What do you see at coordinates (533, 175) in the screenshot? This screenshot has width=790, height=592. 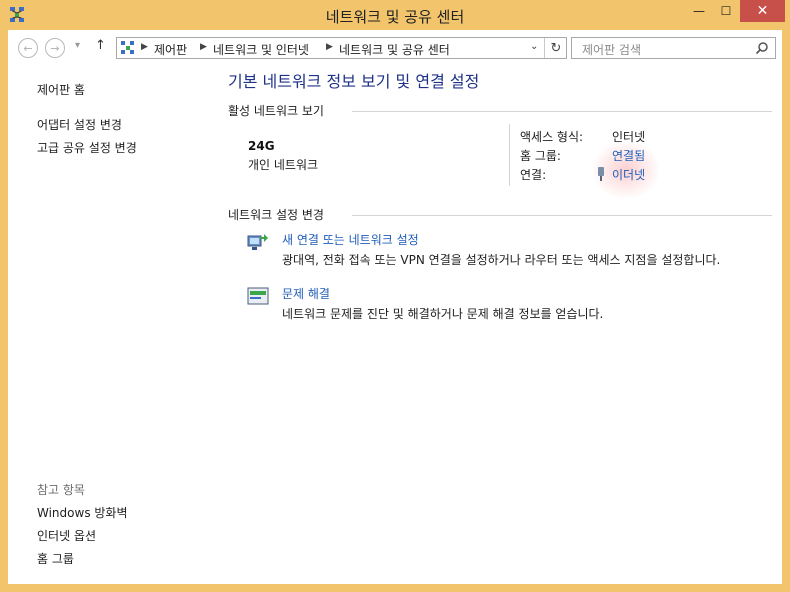 I see `connection-label: 연결:` at bounding box center [533, 175].